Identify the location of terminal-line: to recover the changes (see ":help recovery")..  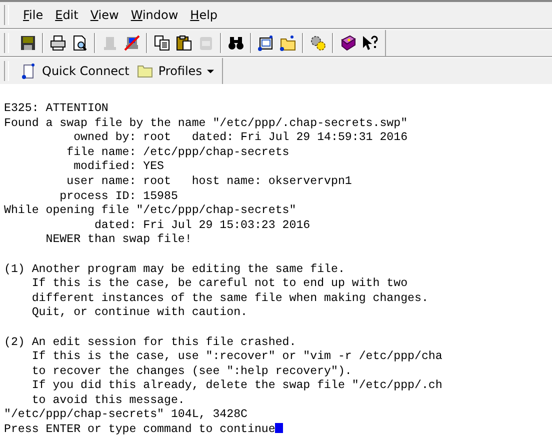
(191, 372).